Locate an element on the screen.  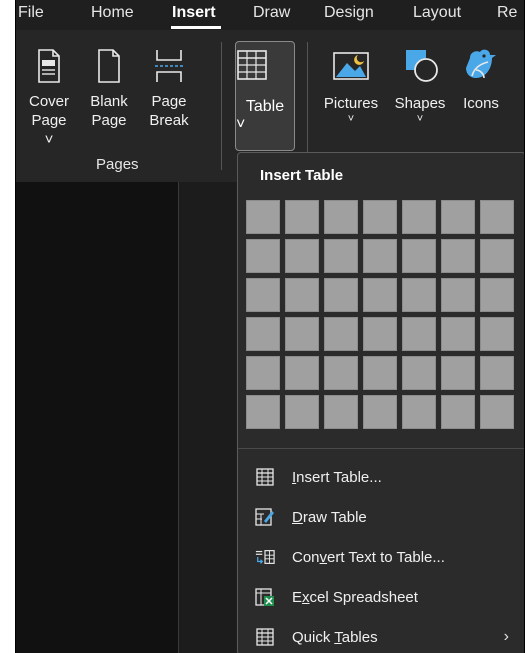
ribbon-tabs: File Home Insert Draw Design Layout Re is located at coordinates (270, 15).